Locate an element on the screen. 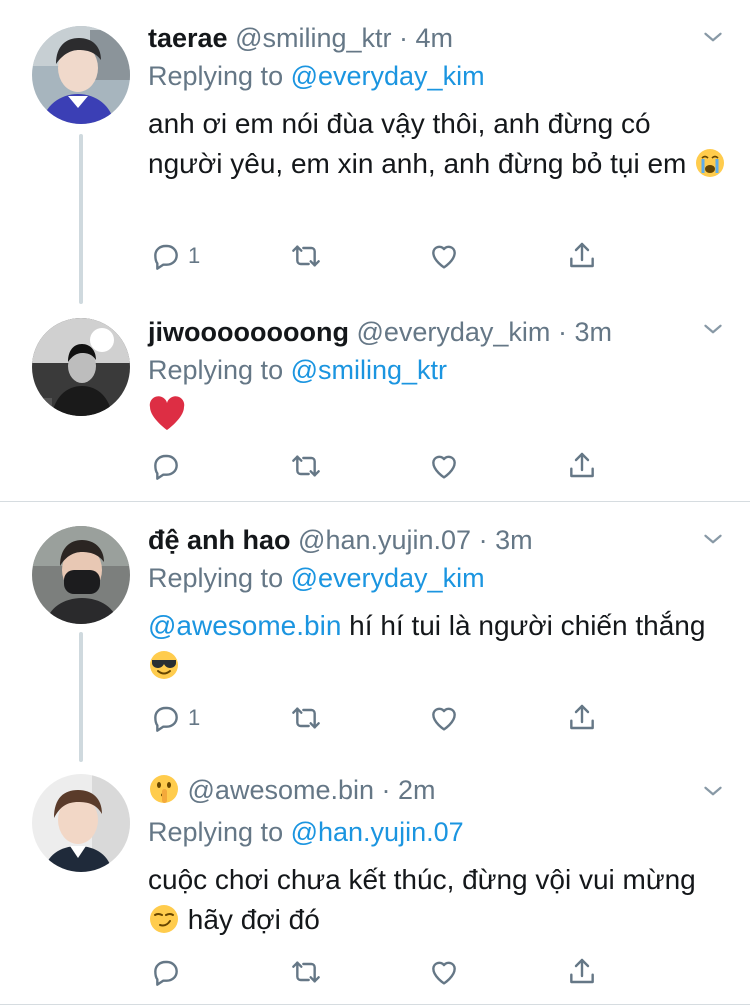  replying-to-line: Replying to @smiling_ktr is located at coordinates (297, 370).